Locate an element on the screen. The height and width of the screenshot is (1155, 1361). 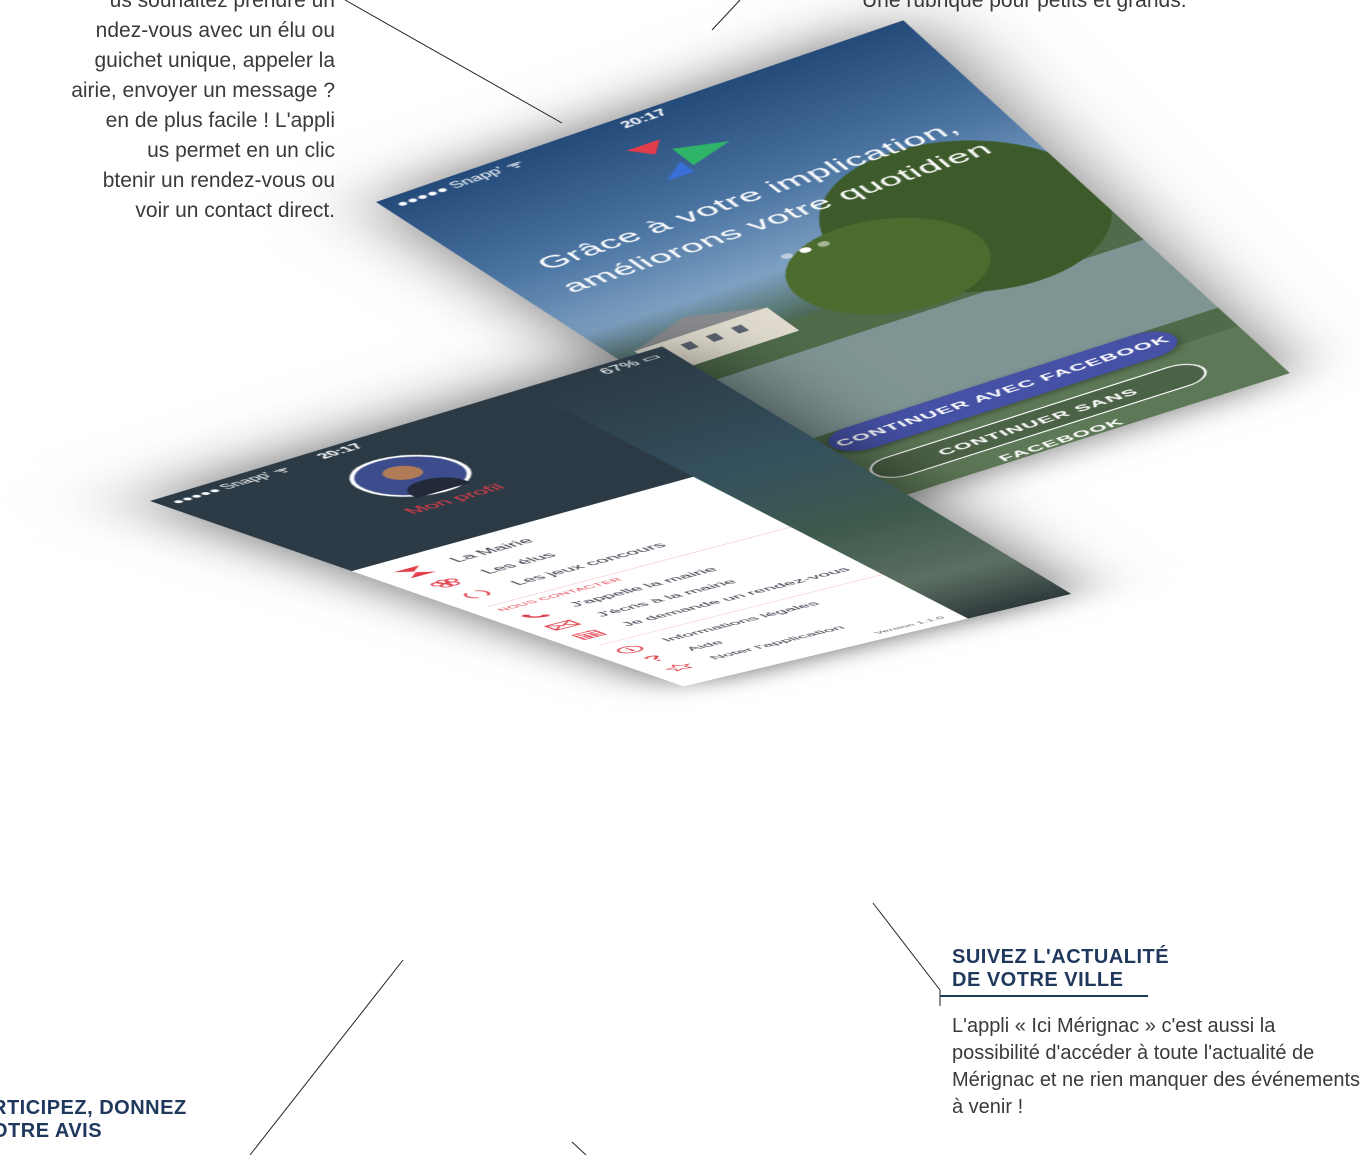
callout-underline is located at coordinates (1044, 996).